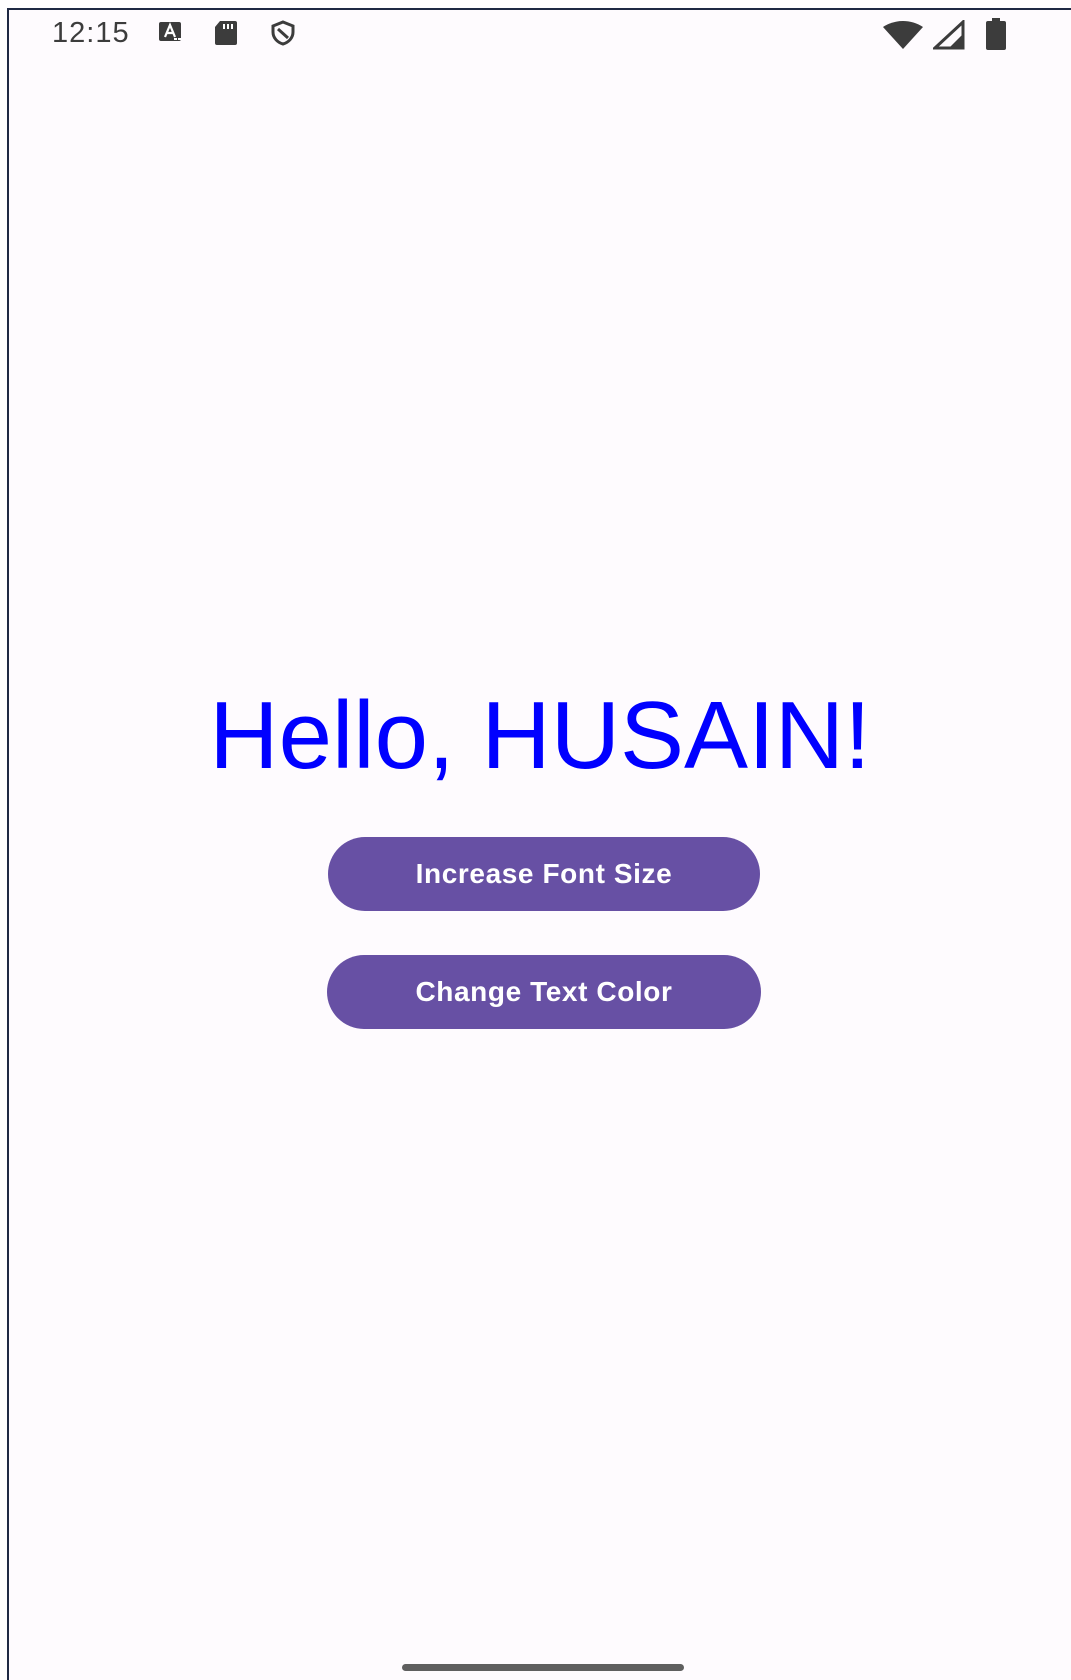 This screenshot has width=1071, height=1680. I want to click on cell-signal-icon, so click(949, 35).